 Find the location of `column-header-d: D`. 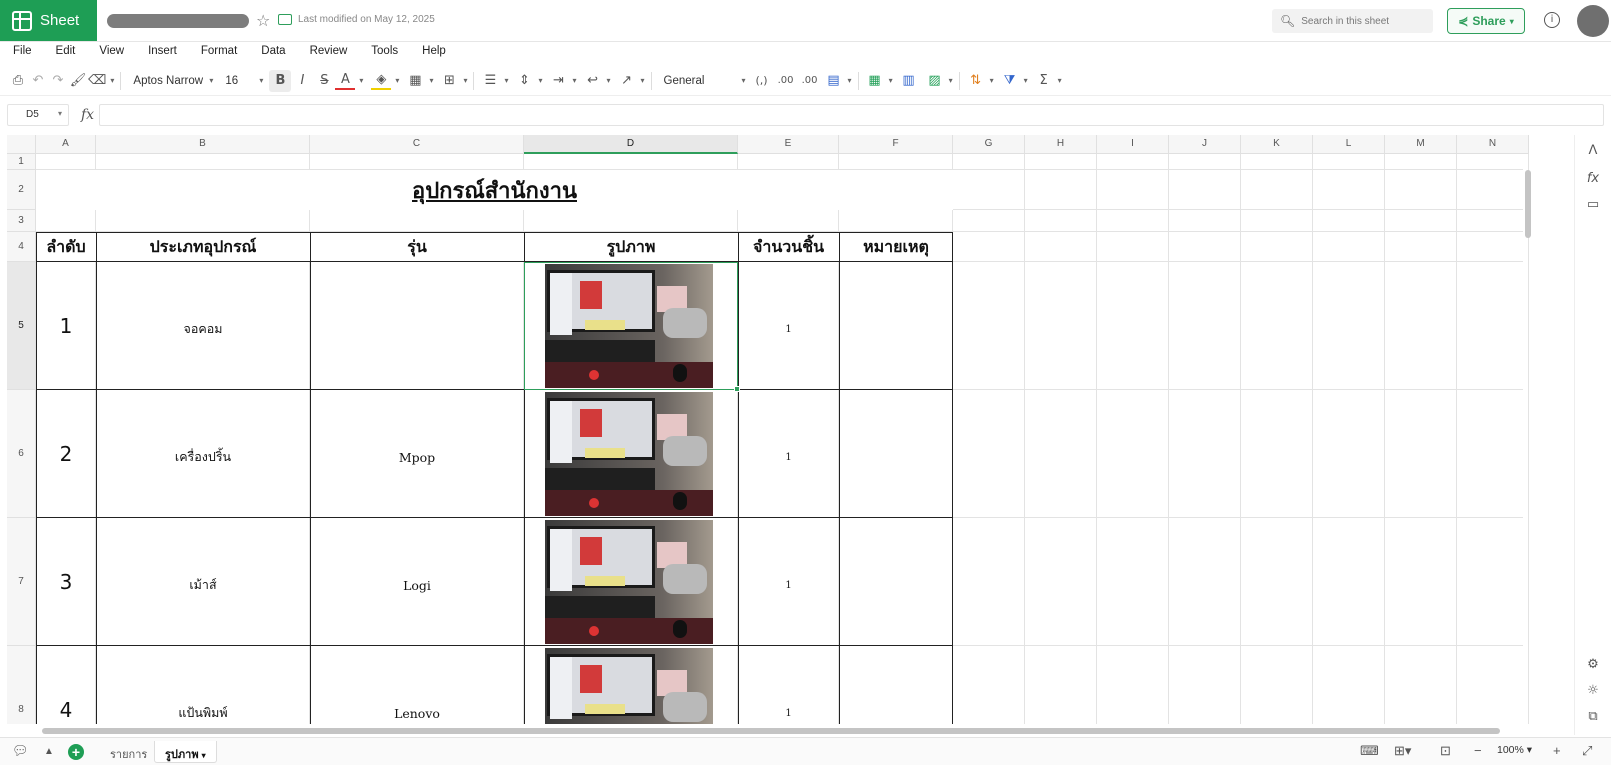

column-header-d: D is located at coordinates (631, 144).